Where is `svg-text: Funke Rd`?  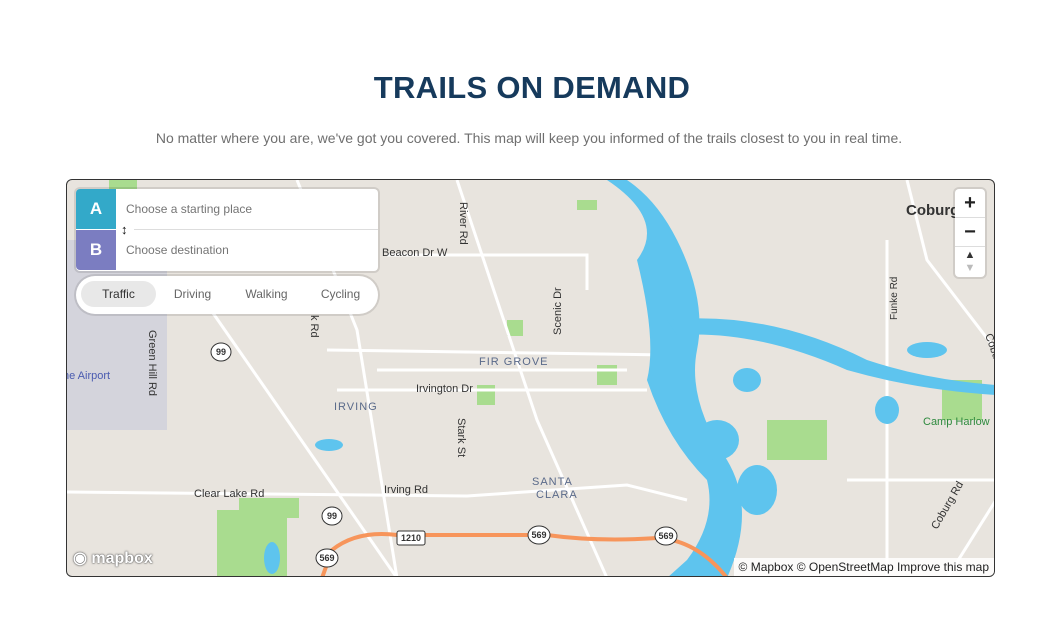
svg-text: Funke Rd is located at coordinates (894, 298).